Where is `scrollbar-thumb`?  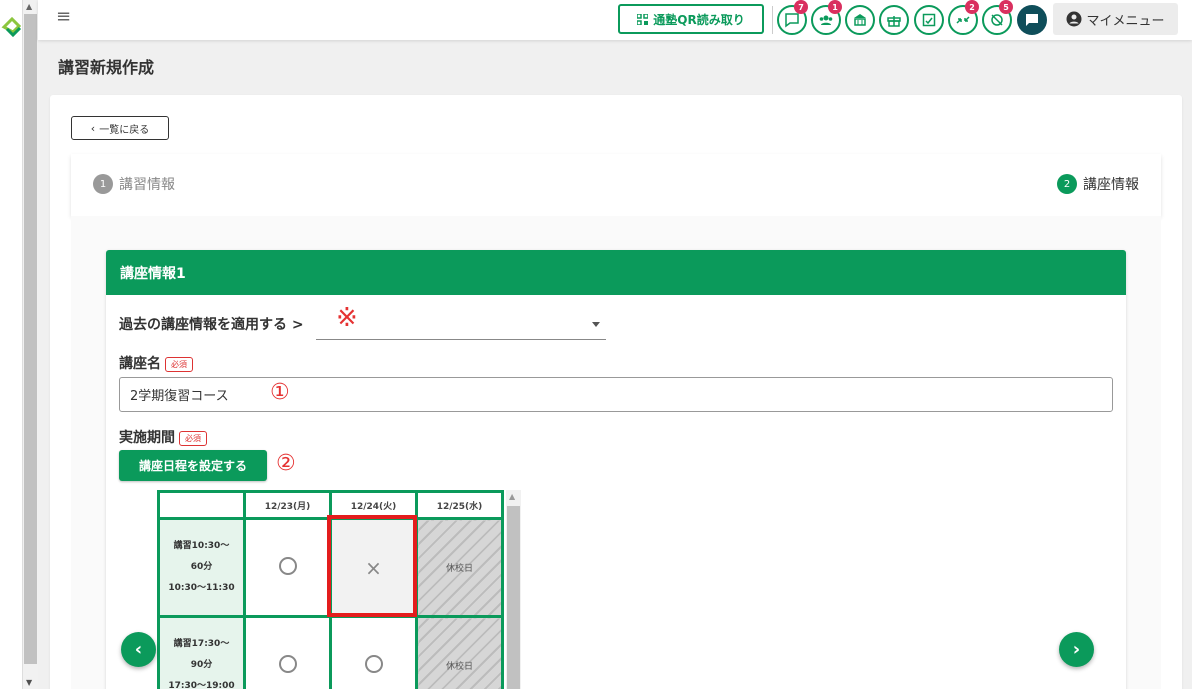
scrollbar-thumb is located at coordinates (30, 339).